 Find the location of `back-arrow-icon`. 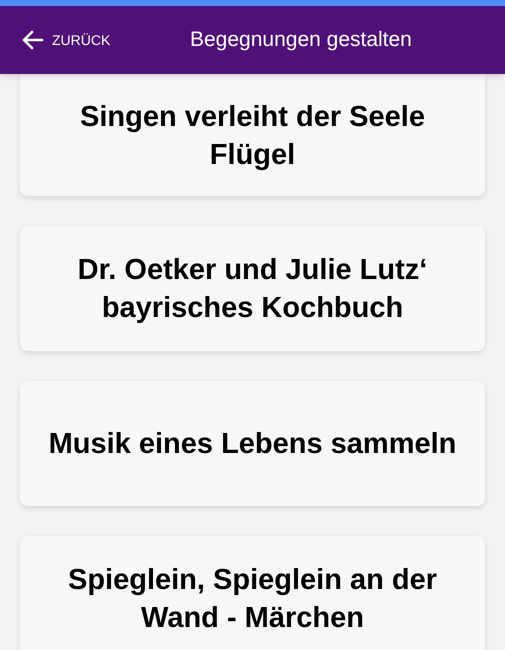

back-arrow-icon is located at coordinates (33, 40).